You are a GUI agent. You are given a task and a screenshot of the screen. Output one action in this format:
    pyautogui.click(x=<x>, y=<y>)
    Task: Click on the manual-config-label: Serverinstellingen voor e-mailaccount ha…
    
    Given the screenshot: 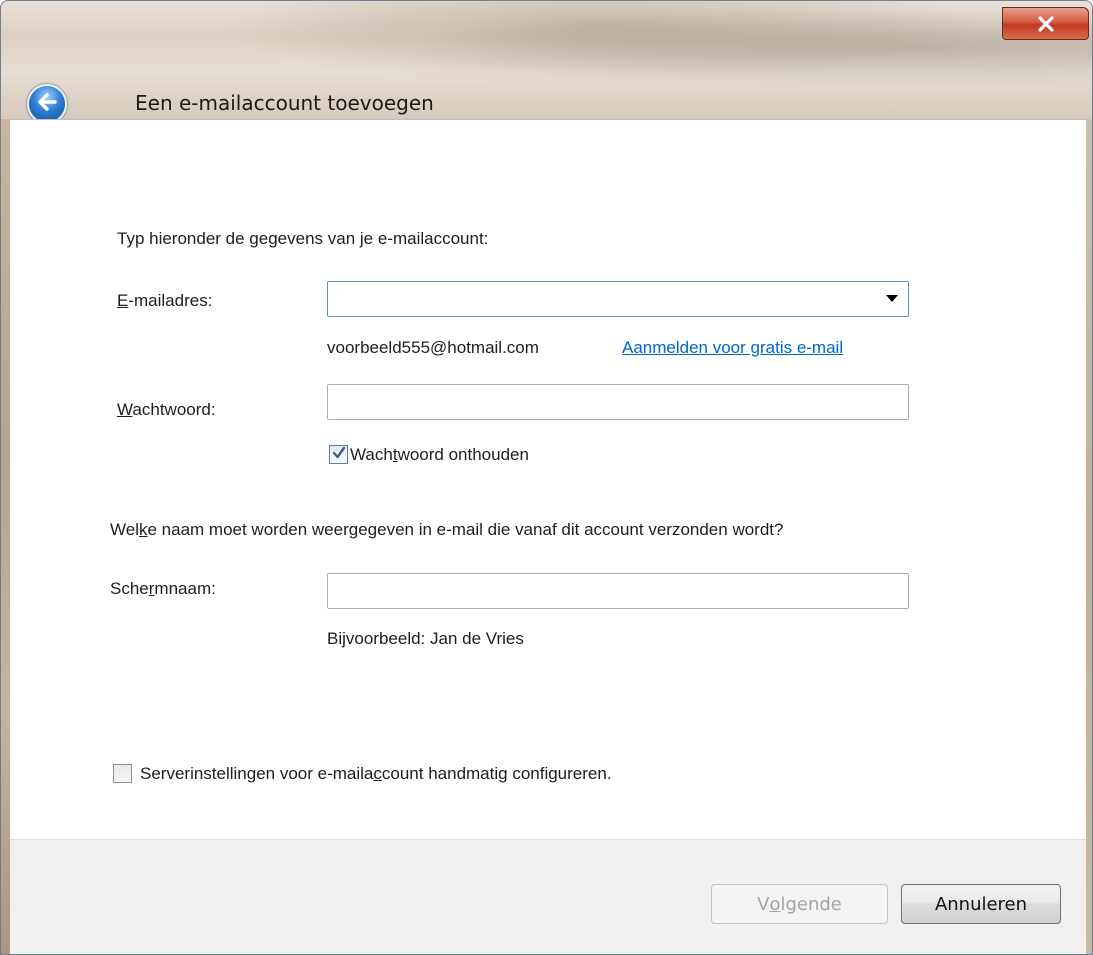 What is the action you would take?
    pyautogui.click(x=376, y=774)
    